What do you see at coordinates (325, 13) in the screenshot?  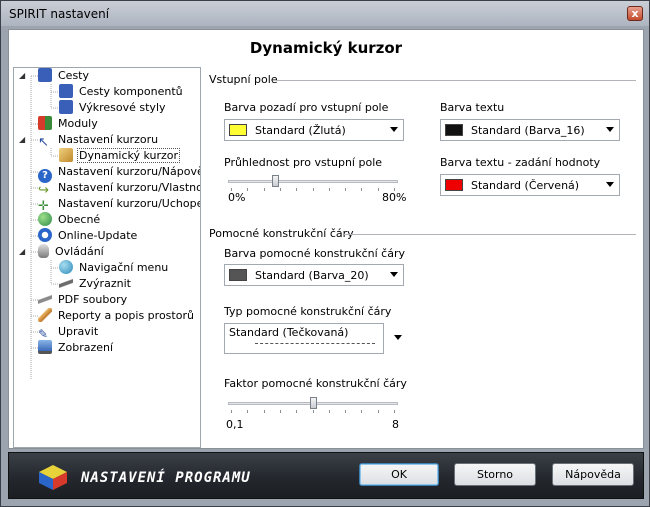 I see `title-bar: SPIRIT nastavení x` at bounding box center [325, 13].